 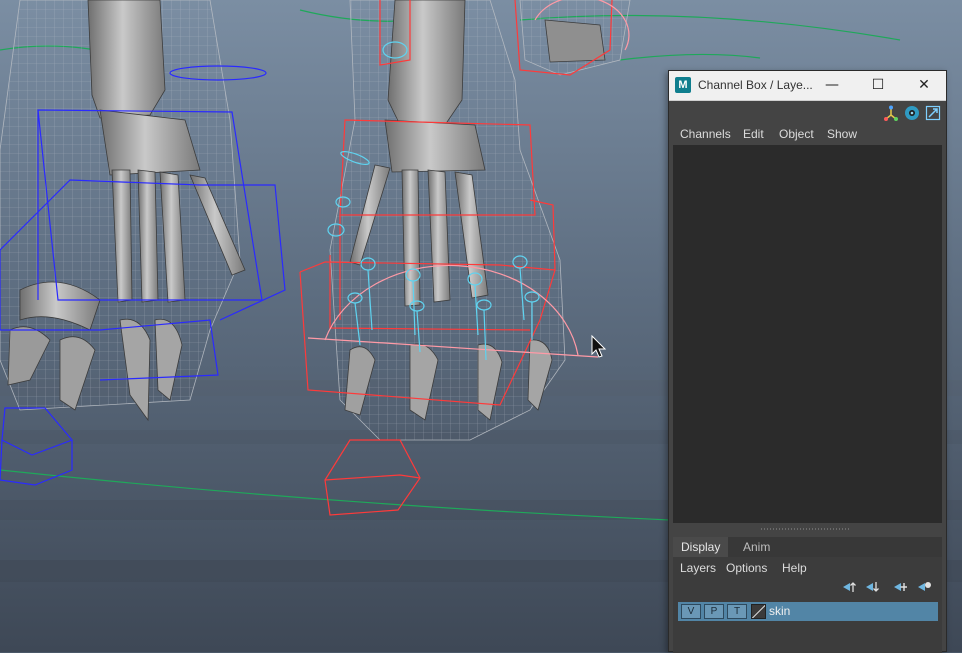 I want to click on menu-object: Object, so click(x=796, y=134).